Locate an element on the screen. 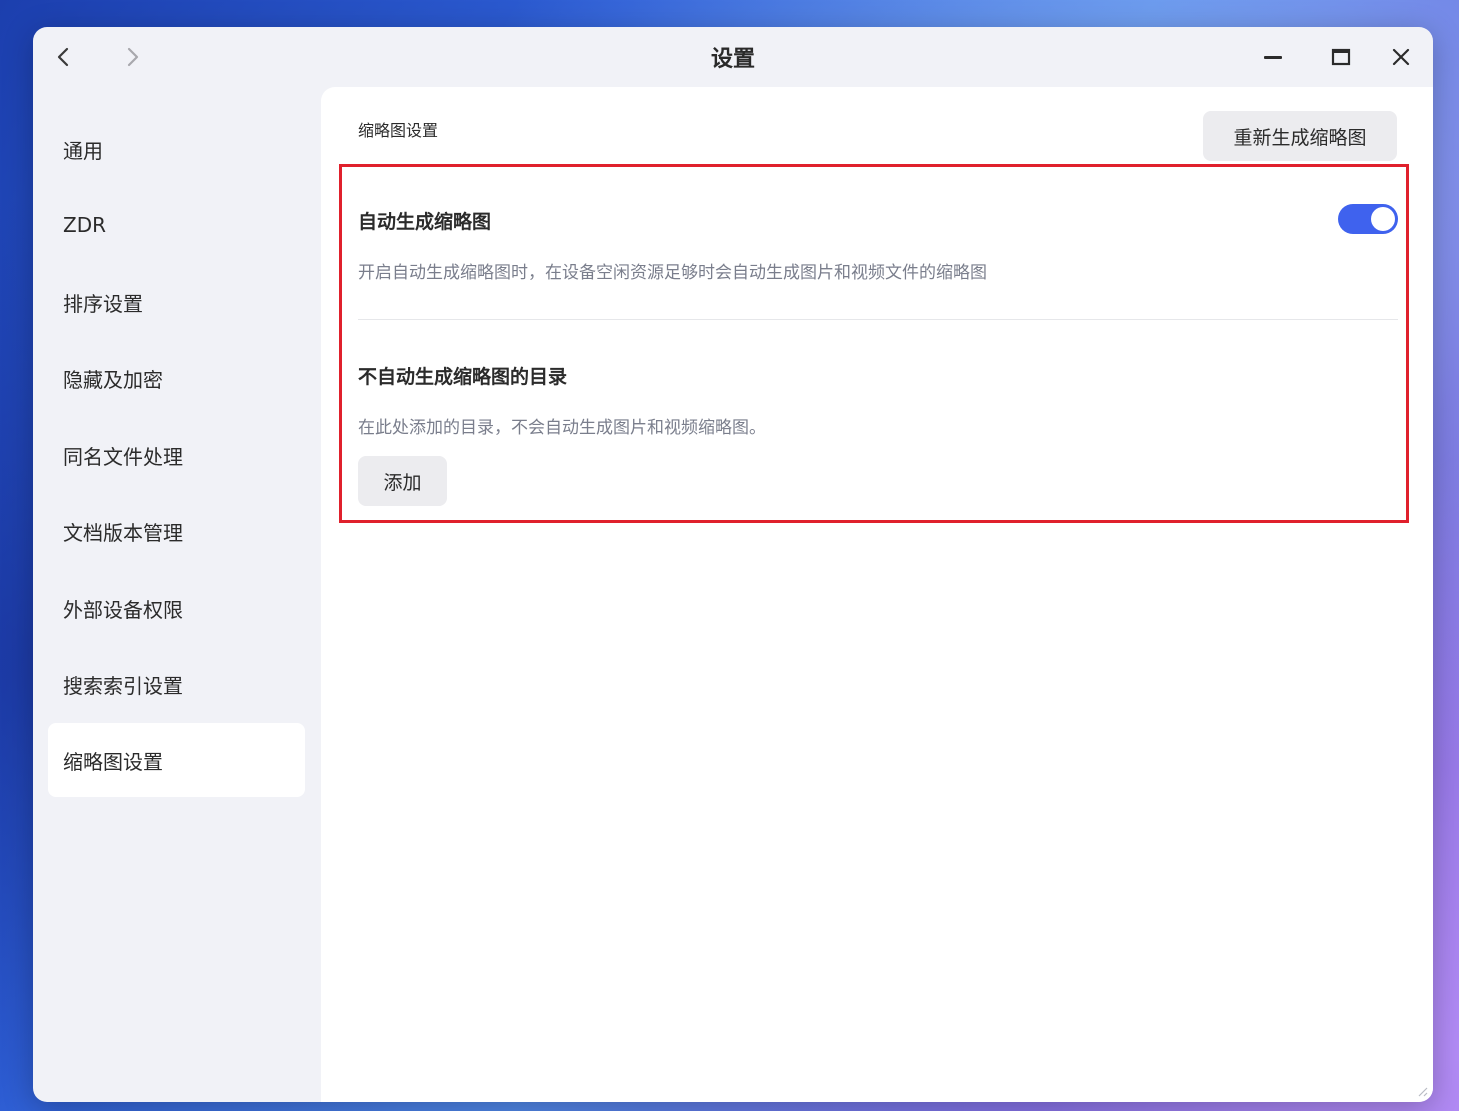 Image resolution: width=1459 pixels, height=1111 pixels. auto-generate-description: 开启自动生成缩略图时，在设备空闲资源足够时会自动生成图片和视频文件的缩略图 is located at coordinates (672, 273).